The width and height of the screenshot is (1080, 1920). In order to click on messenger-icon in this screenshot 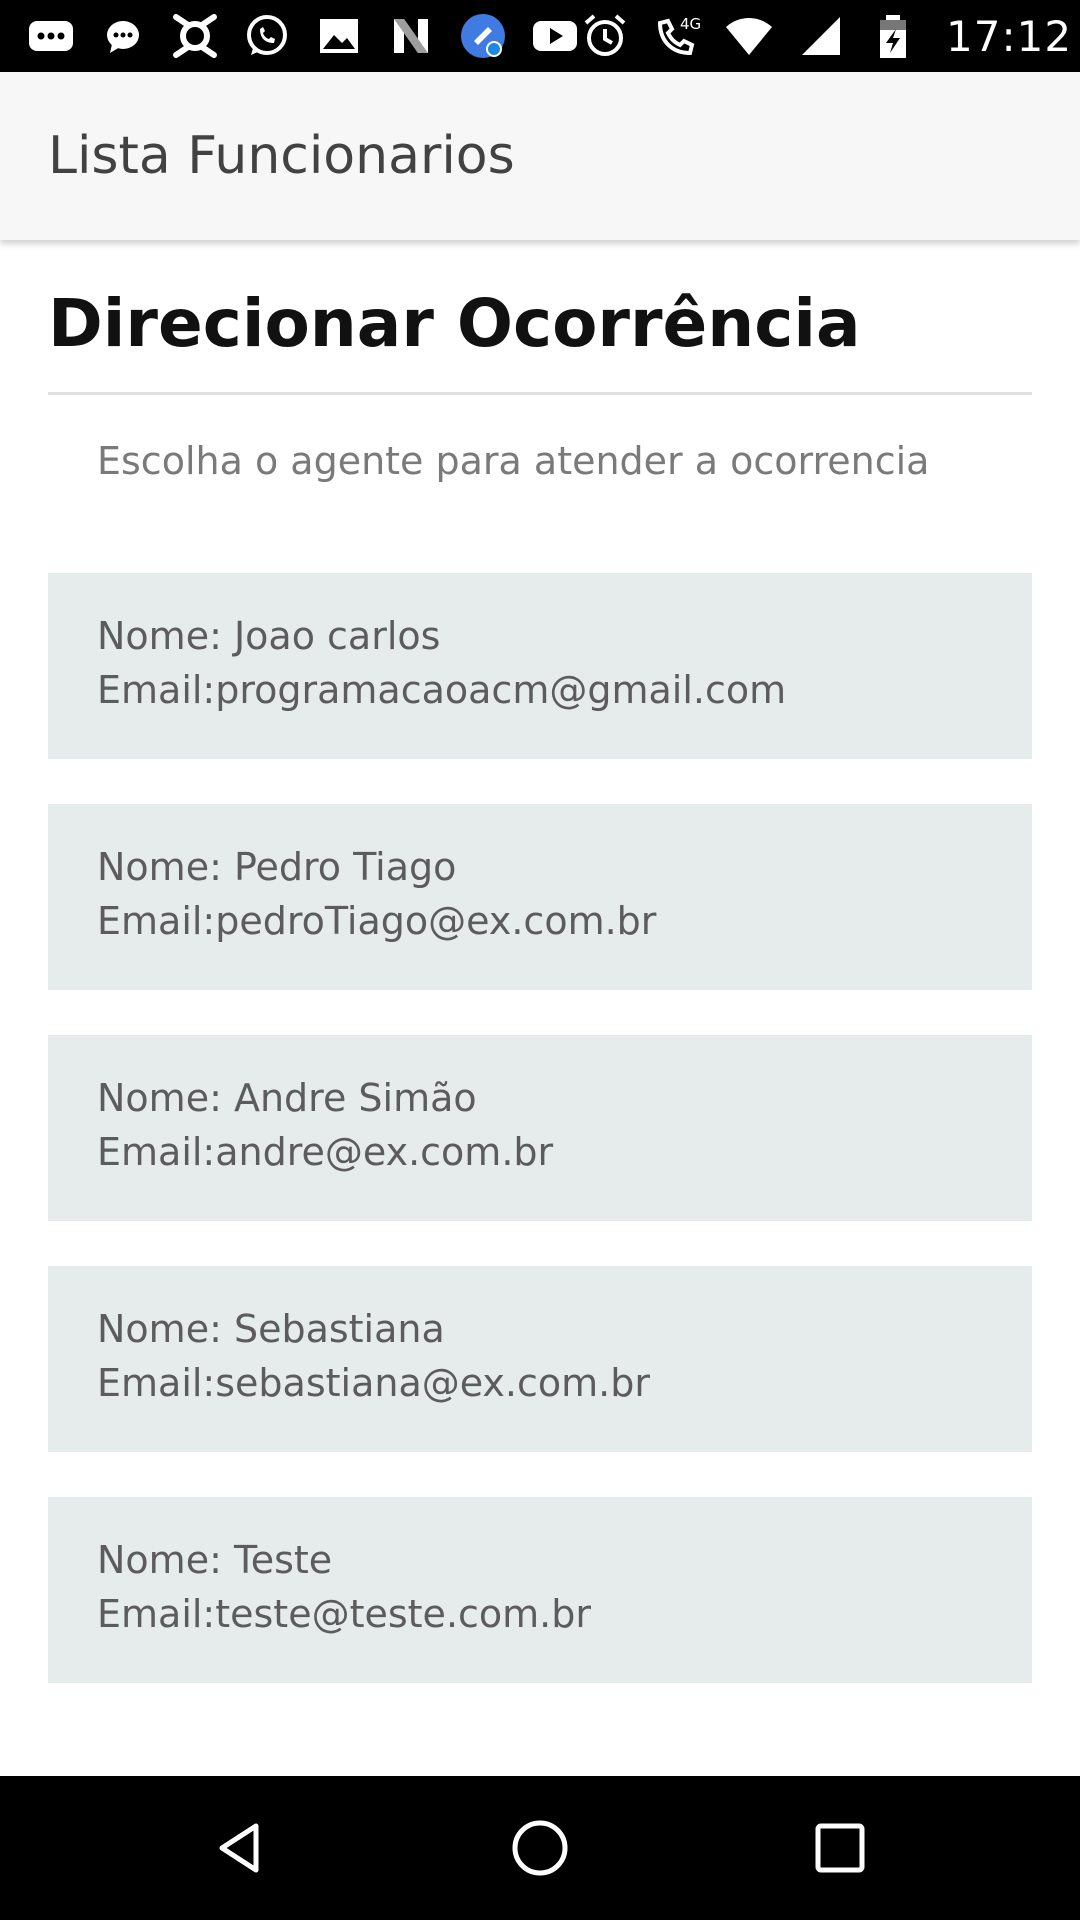, I will do `click(123, 36)`.